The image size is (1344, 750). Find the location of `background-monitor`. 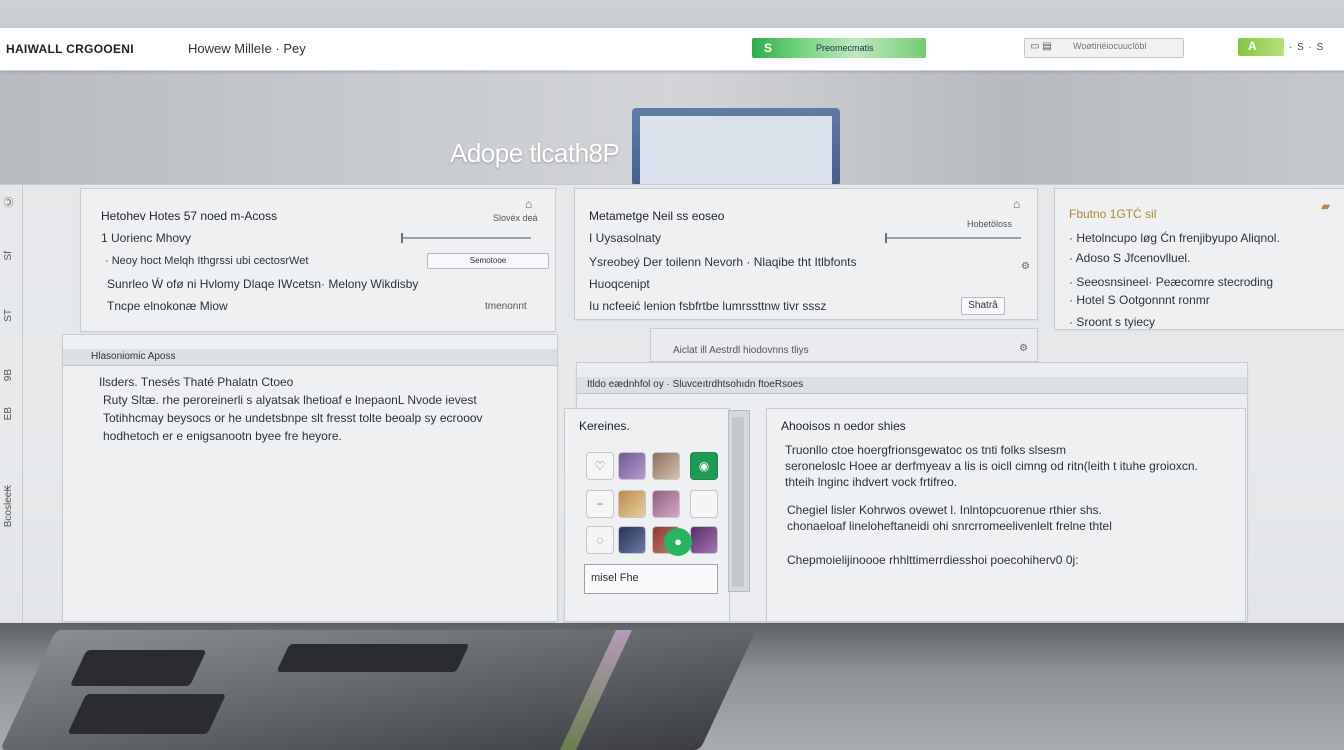

background-monitor is located at coordinates (736, 147).